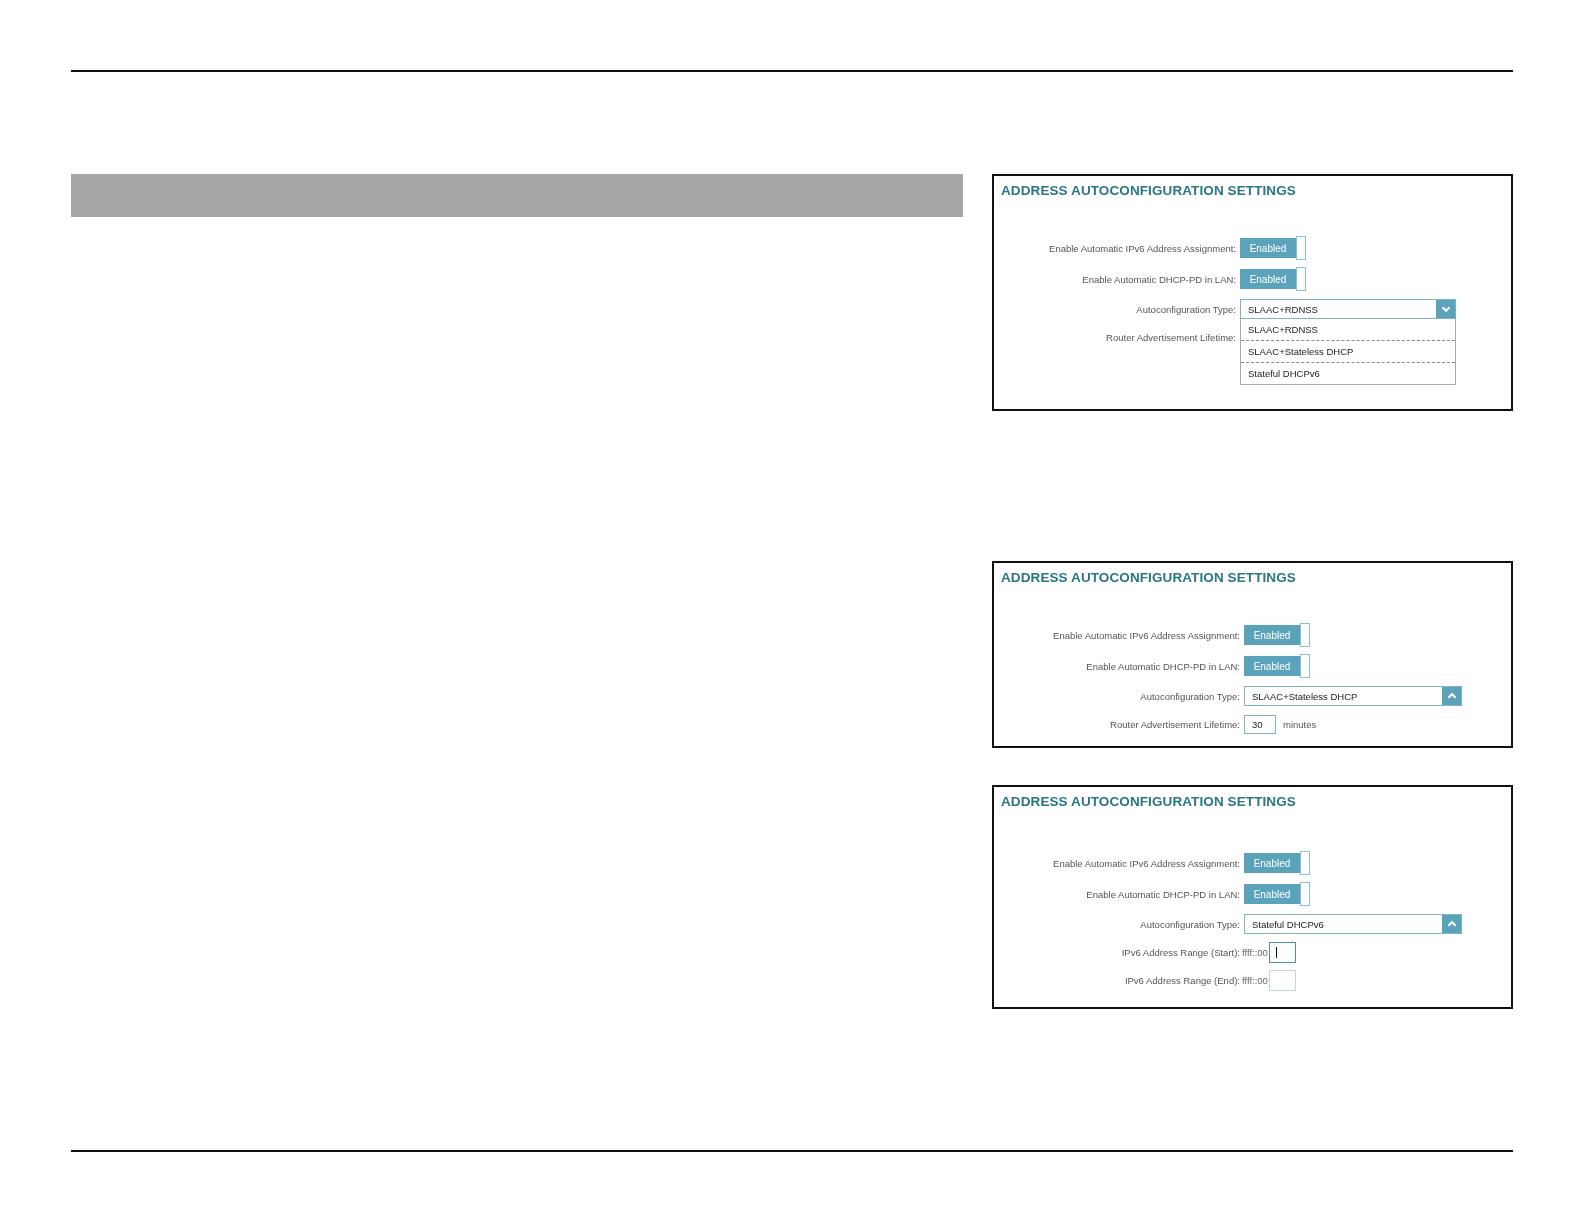  I want to click on dropdown-field: SLAAC+RDNSS, so click(1348, 309).